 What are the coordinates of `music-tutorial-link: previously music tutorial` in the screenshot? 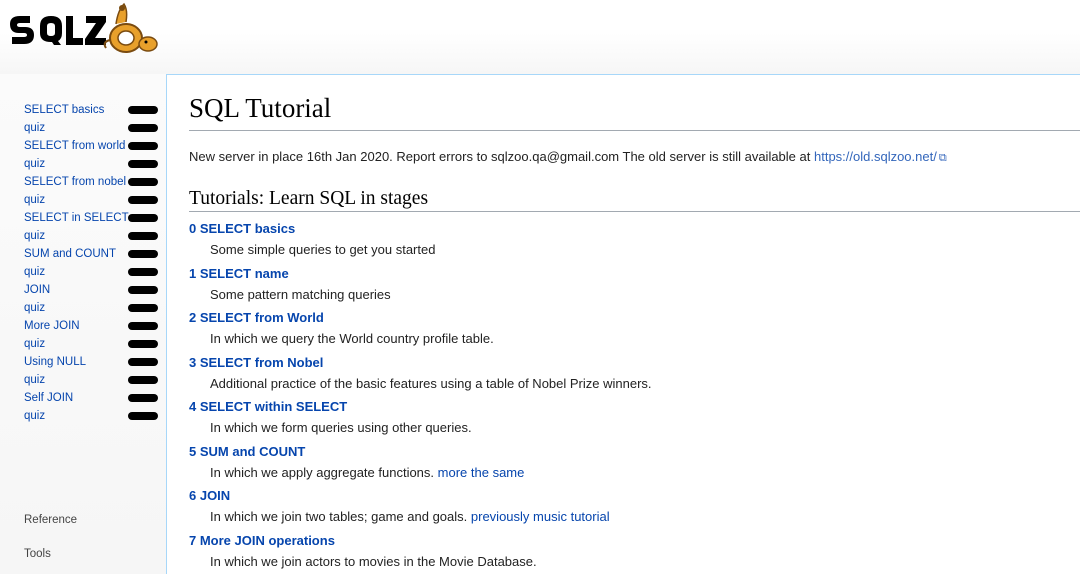 It's located at (540, 516).